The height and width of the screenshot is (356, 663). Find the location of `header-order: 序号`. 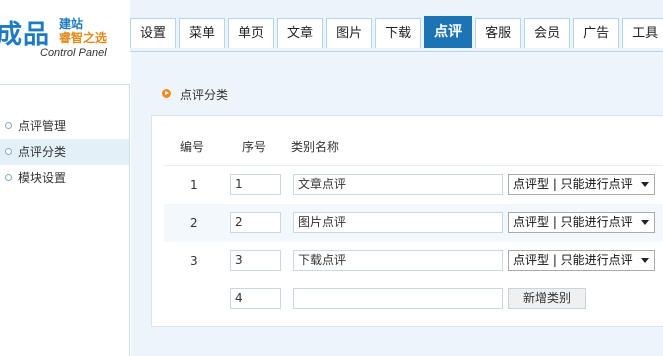

header-order: 序号 is located at coordinates (254, 147).